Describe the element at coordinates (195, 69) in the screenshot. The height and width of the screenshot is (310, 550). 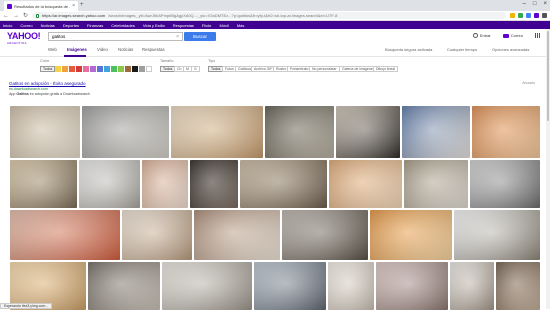
I see `size-chip: G` at that location.